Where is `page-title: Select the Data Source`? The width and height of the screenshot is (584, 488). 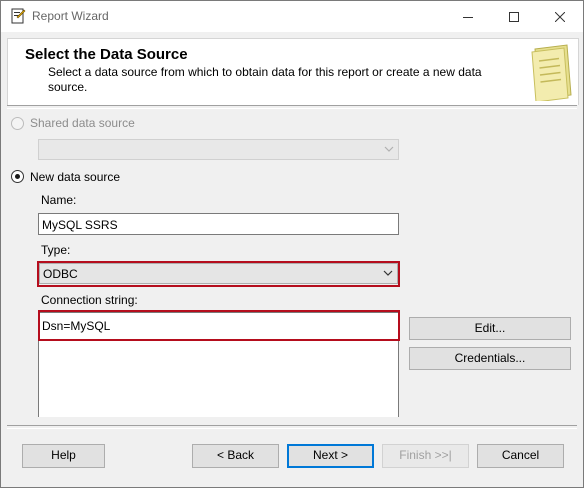 page-title: Select the Data Source is located at coordinates (106, 54).